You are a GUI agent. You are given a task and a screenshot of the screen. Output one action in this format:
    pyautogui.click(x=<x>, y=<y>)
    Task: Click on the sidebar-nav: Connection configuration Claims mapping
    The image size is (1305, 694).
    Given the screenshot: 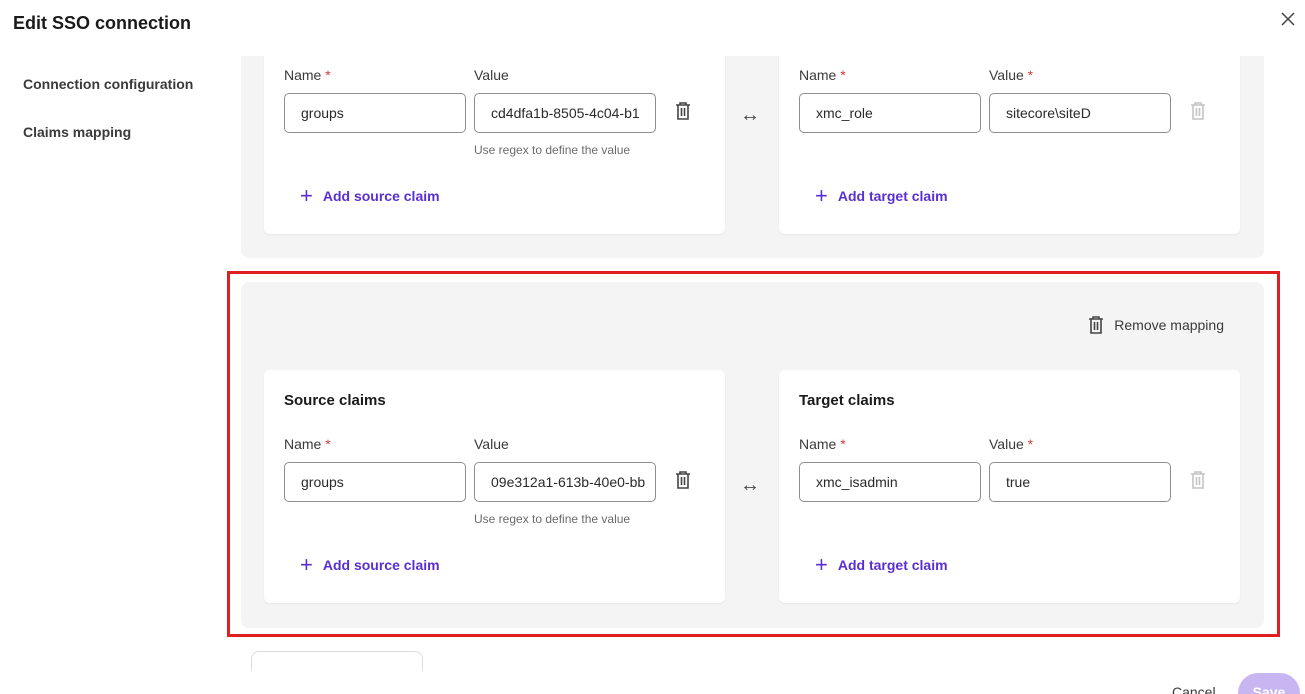 What is the action you would take?
    pyautogui.click(x=108, y=124)
    